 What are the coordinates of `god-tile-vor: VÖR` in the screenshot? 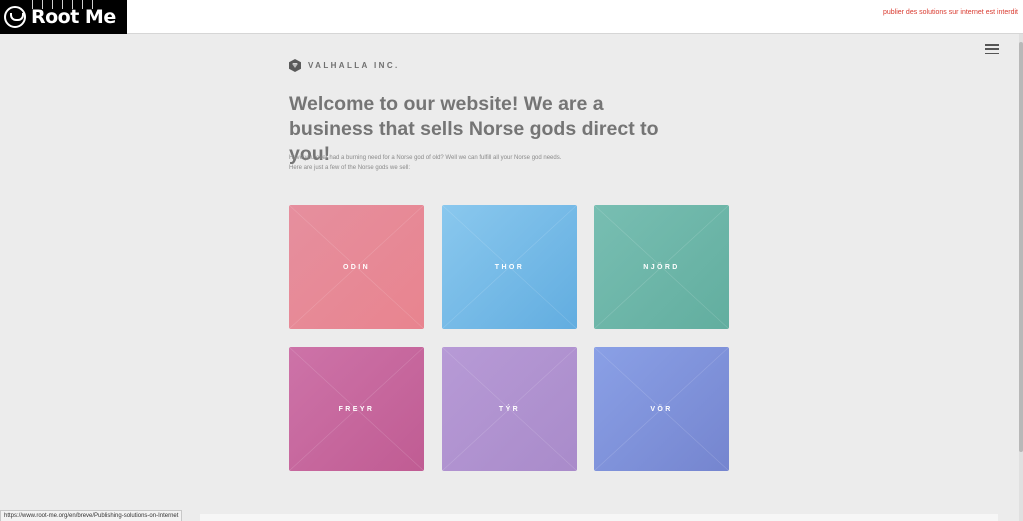 It's located at (661, 409).